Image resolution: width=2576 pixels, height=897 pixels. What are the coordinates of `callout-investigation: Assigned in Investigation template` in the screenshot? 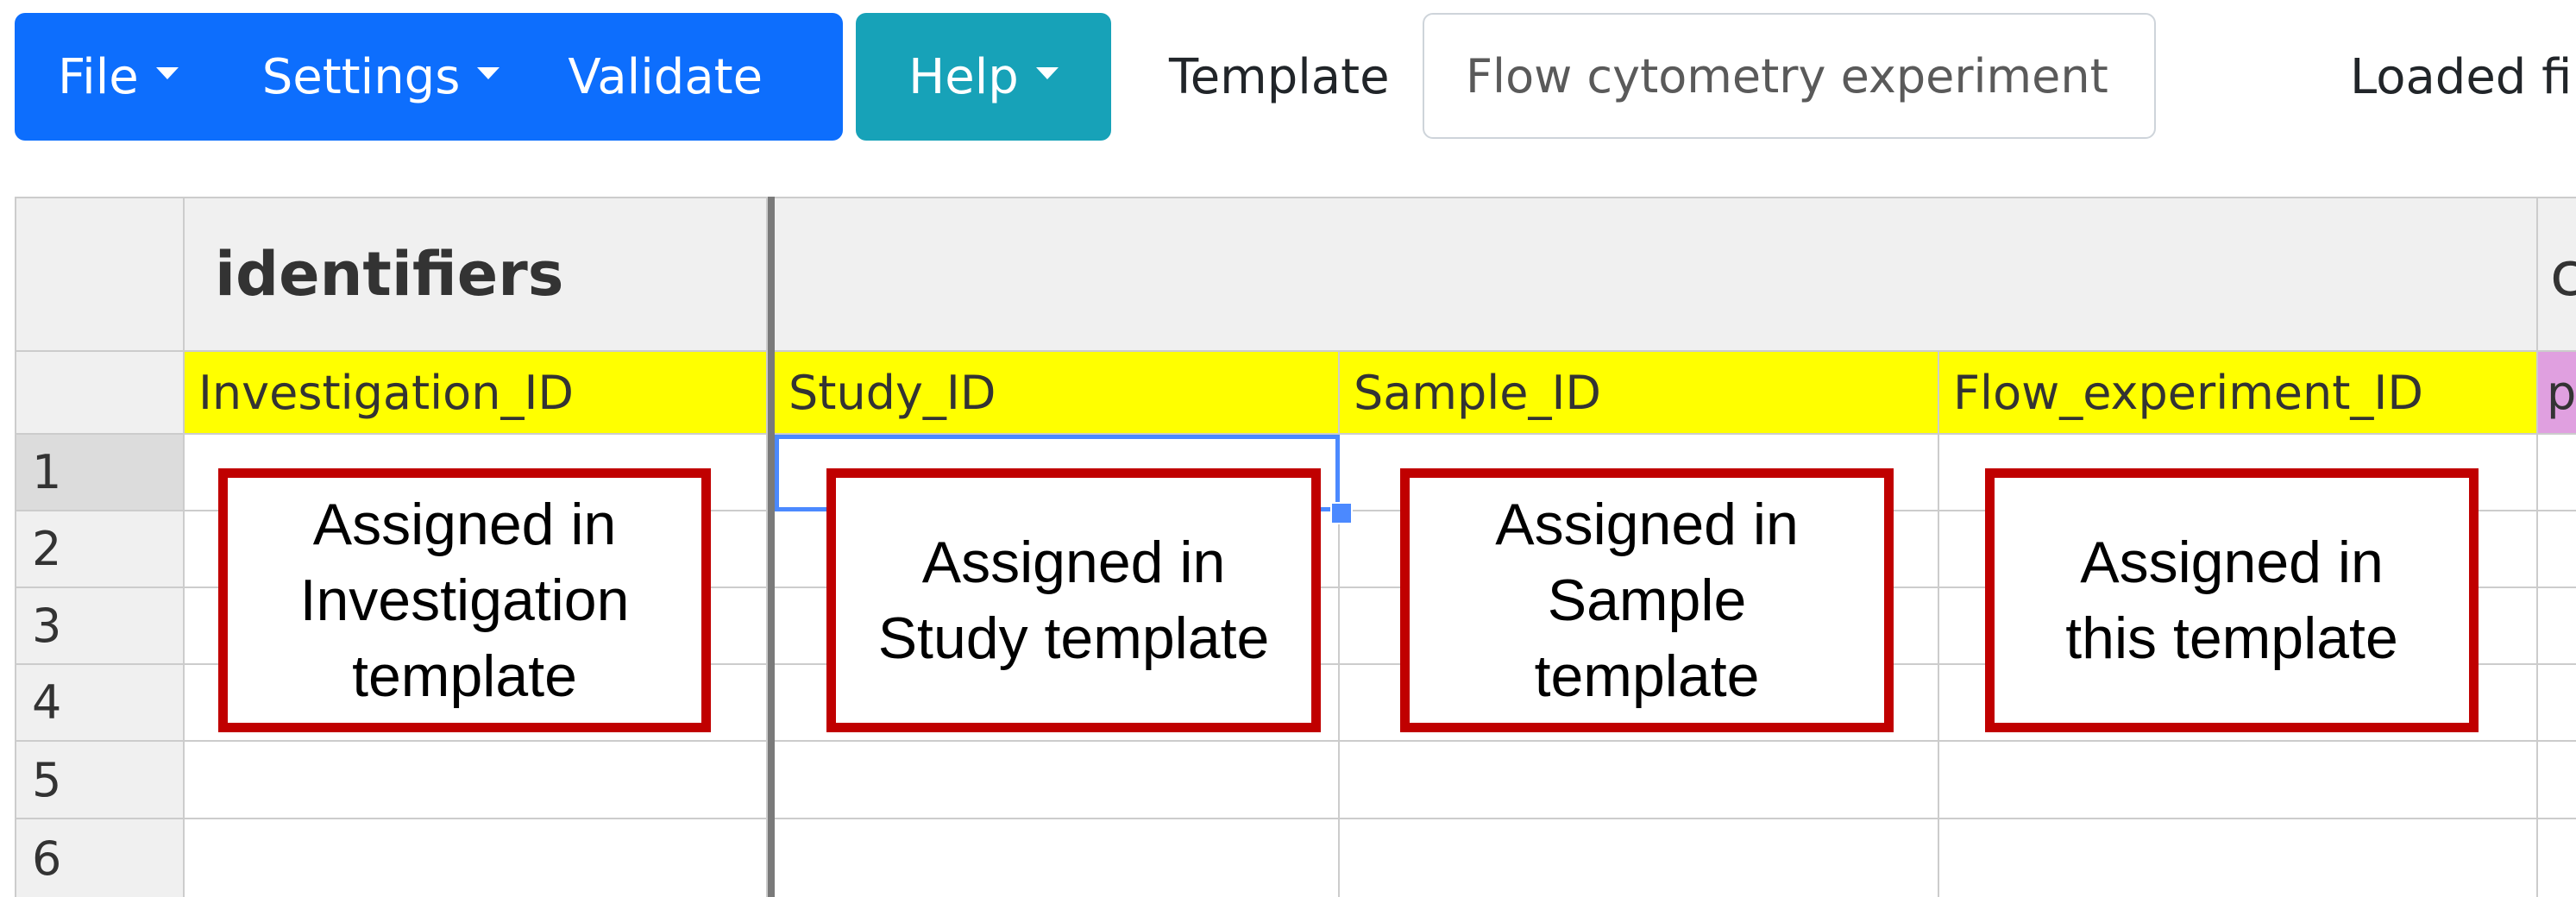 It's located at (464, 600).